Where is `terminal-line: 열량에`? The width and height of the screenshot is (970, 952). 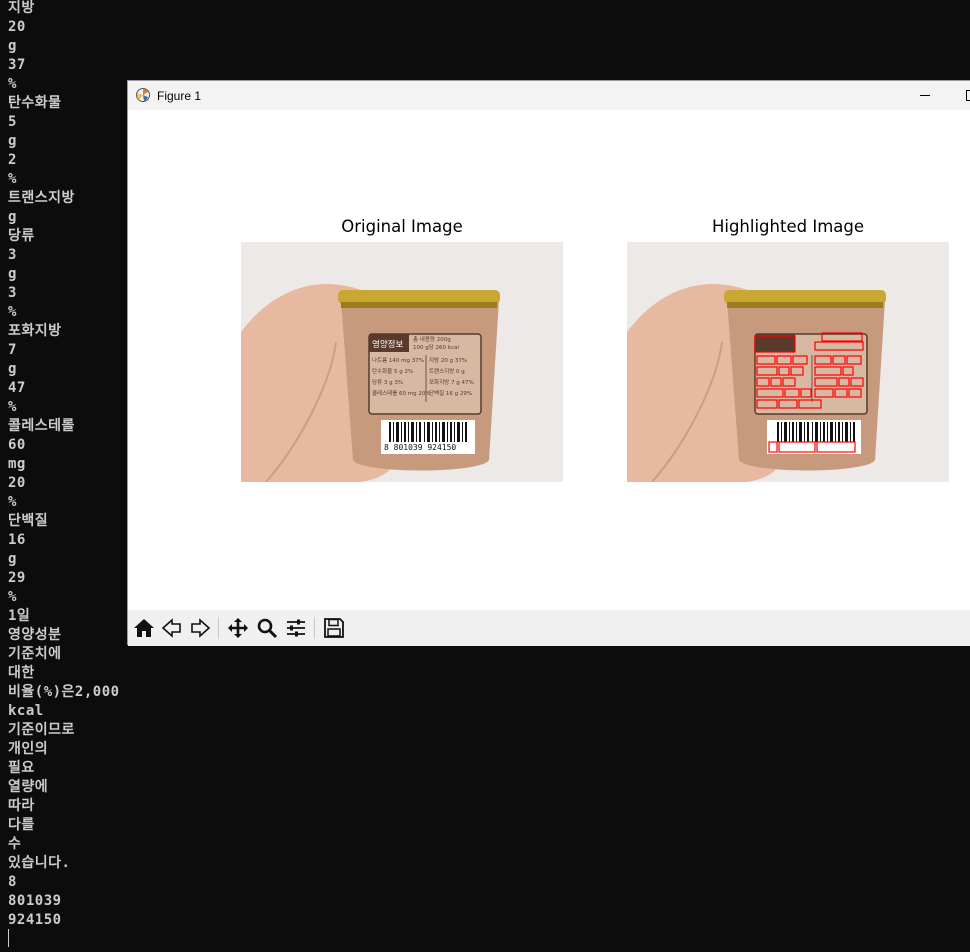 terminal-line: 열량에 is located at coordinates (28, 787).